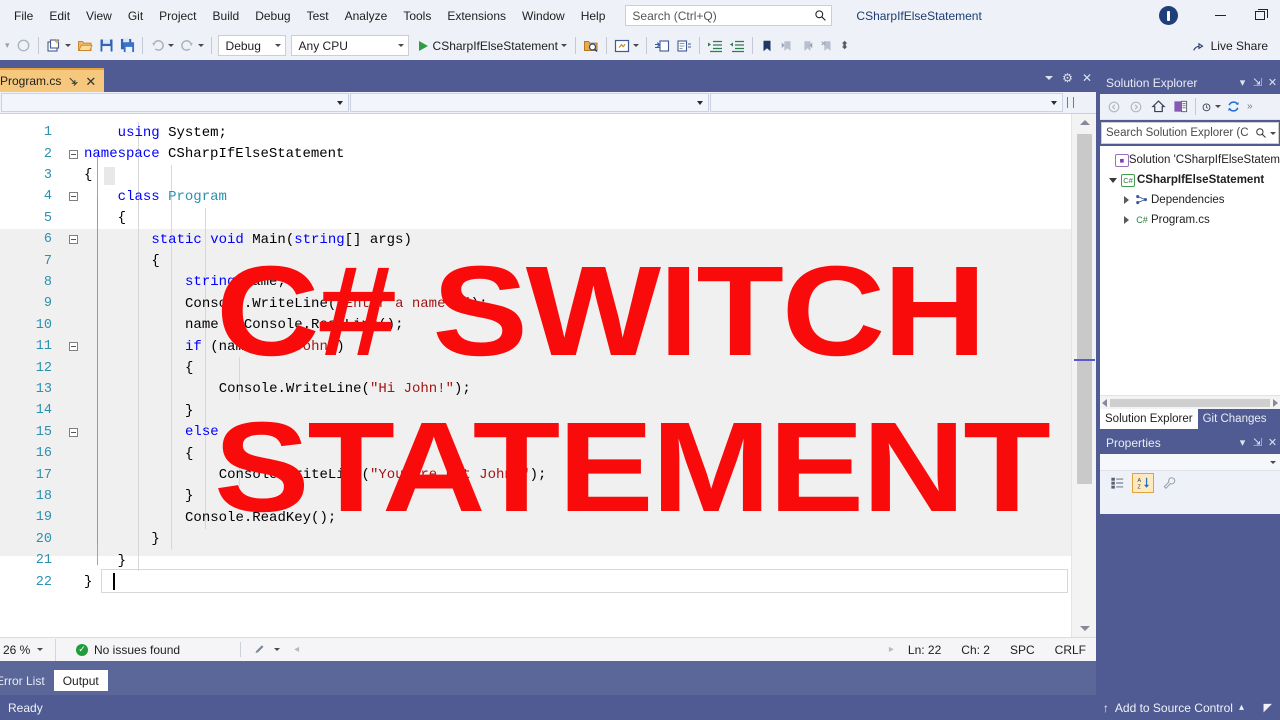  Describe the element at coordinates (318, 16) in the screenshot. I see `menu-item-test: Test` at that location.